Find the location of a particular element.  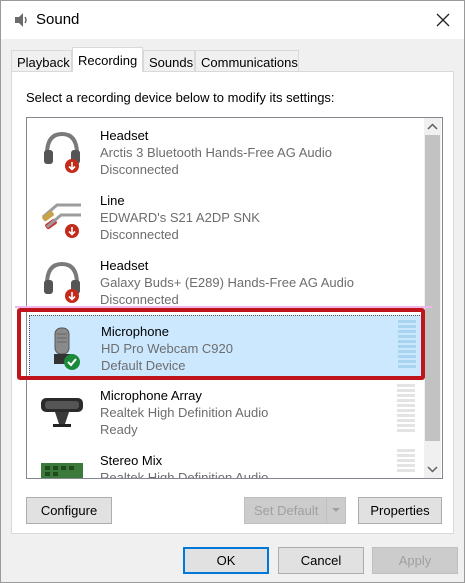

microphone-icon is located at coordinates (67, 348).